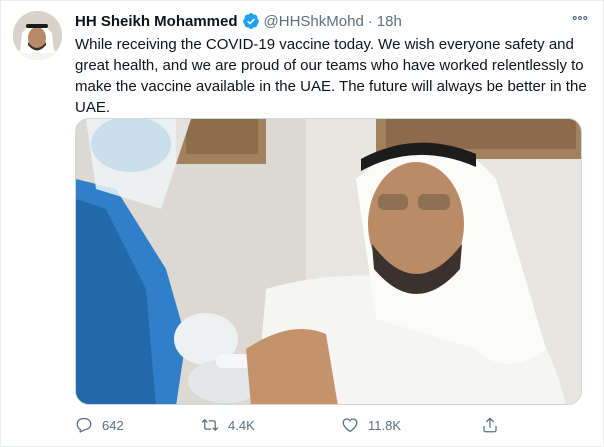  I want to click on tweet-timestamp: 18h, so click(389, 21).